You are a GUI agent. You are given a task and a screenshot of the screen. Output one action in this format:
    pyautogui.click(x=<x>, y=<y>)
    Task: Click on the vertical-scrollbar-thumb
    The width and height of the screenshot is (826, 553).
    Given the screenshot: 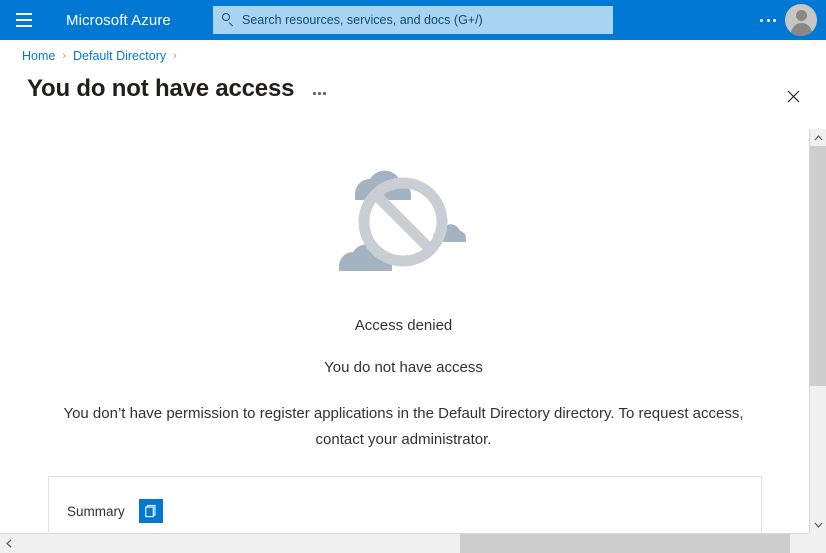 What is the action you would take?
    pyautogui.click(x=818, y=266)
    